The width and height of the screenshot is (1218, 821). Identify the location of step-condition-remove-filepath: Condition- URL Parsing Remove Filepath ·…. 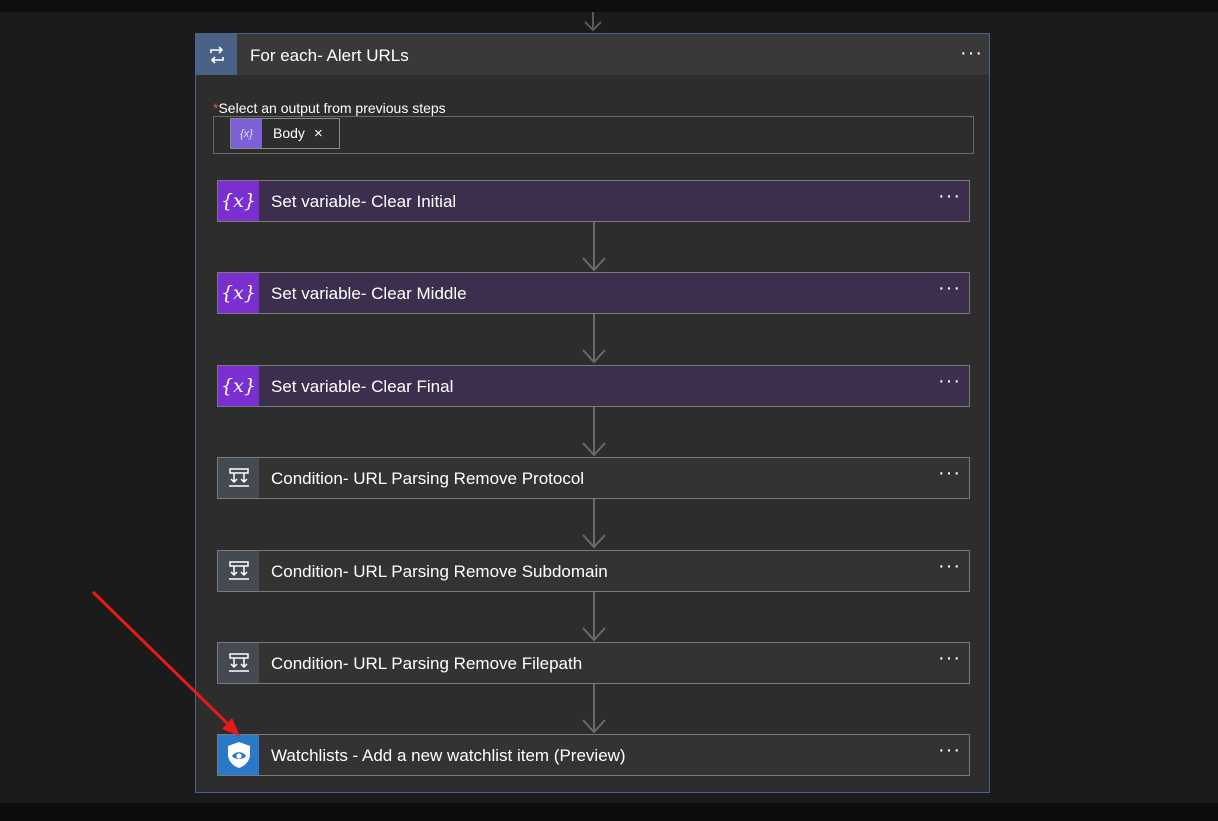
(593, 663).